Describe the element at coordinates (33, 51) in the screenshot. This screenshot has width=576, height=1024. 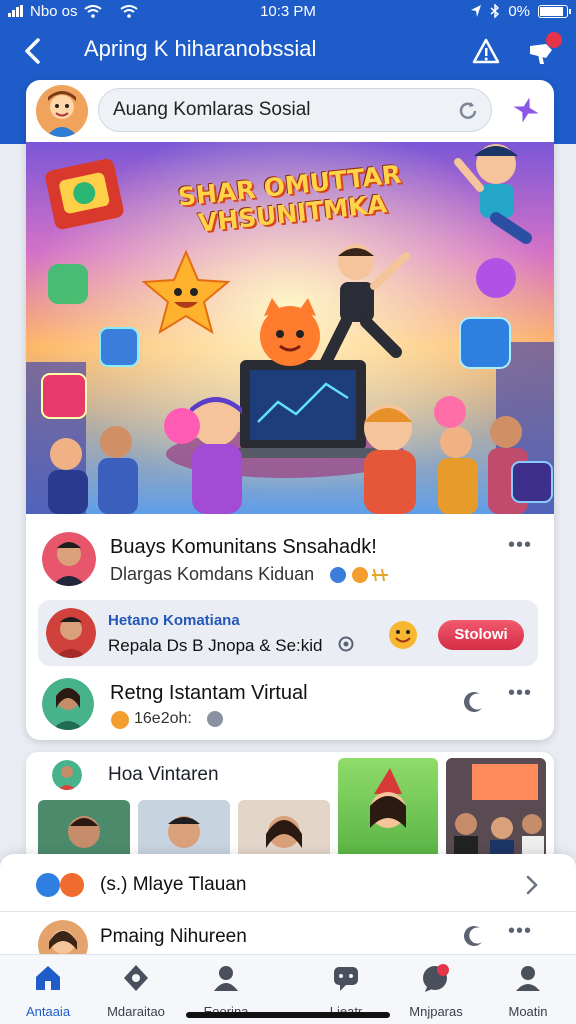
I see `back-icon` at that location.